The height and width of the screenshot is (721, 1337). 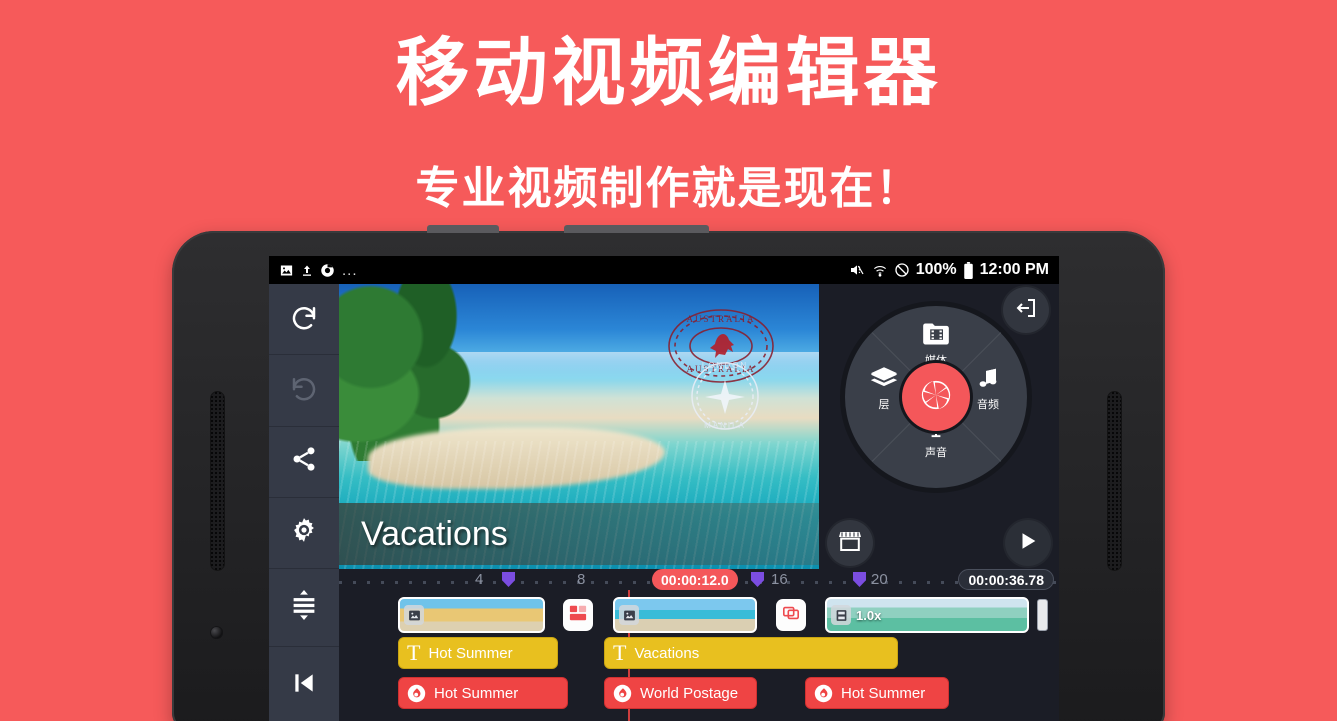 I want to click on export-button, so click(x=1026, y=310).